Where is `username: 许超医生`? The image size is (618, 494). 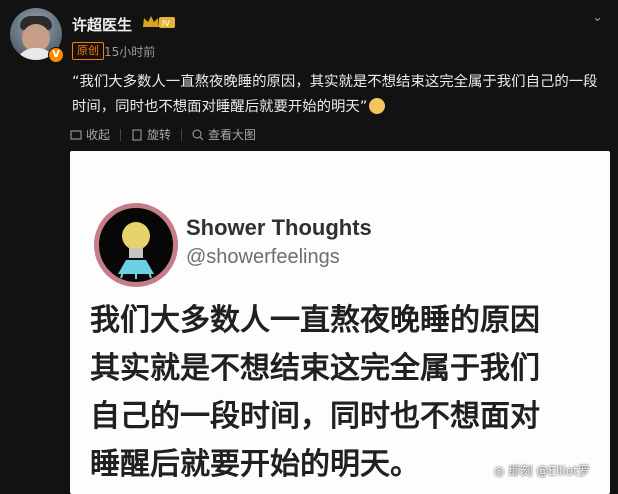 username: 许超医生 is located at coordinates (102, 24).